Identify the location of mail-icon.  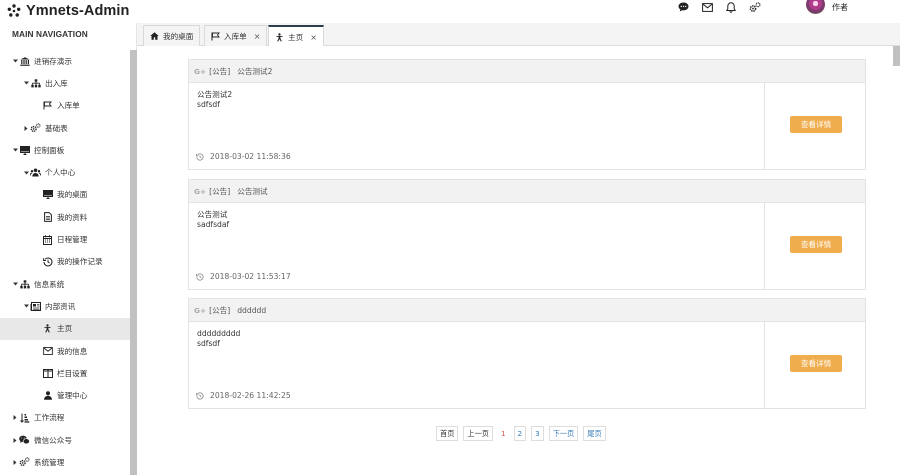
(707, 7).